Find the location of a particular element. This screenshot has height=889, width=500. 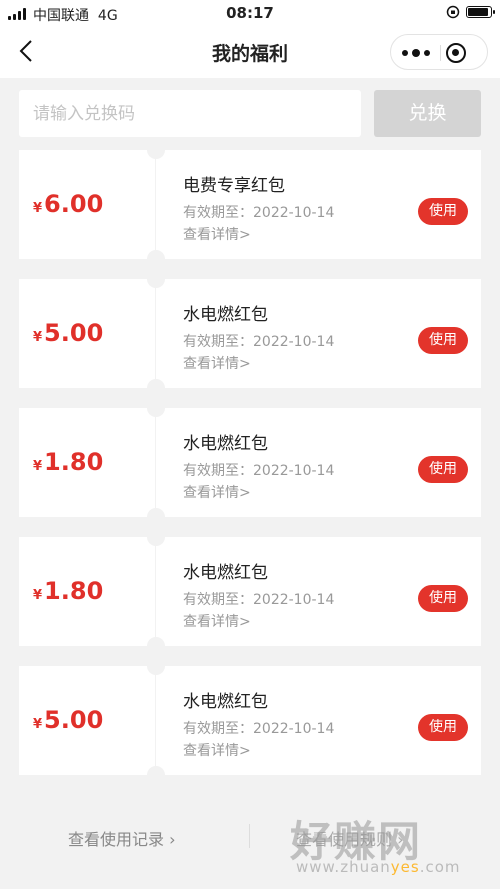

mini-program-capsule is located at coordinates (439, 52).